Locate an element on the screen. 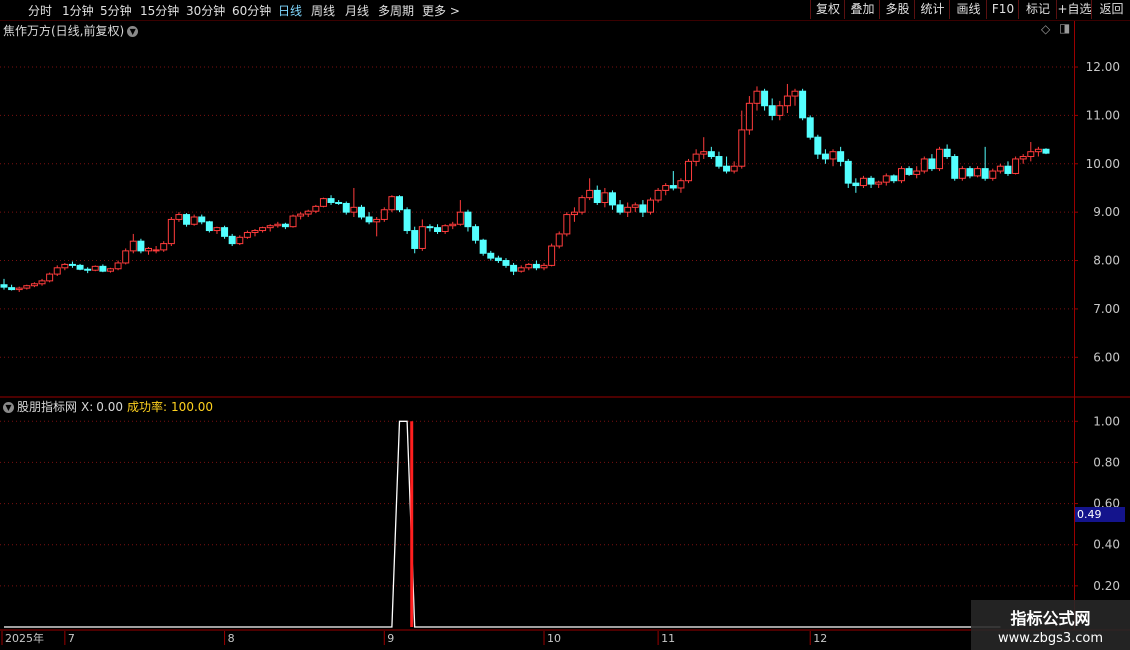  main-y-tick-label: 7.00 is located at coordinates (1106, 309).